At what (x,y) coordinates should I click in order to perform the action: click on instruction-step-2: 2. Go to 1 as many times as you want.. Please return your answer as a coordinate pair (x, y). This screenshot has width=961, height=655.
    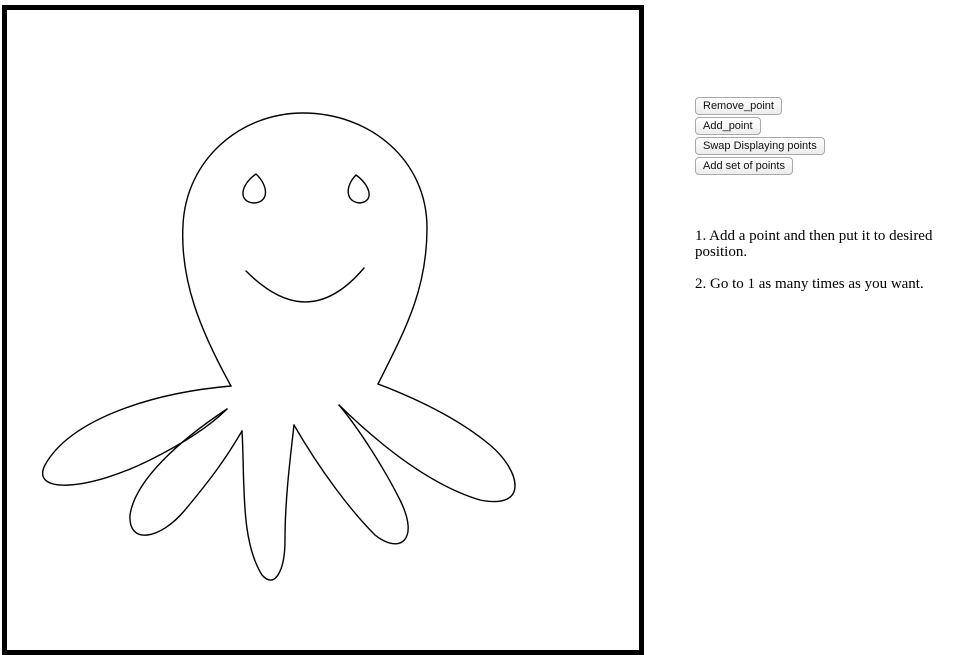
    Looking at the image, I should click on (809, 284).